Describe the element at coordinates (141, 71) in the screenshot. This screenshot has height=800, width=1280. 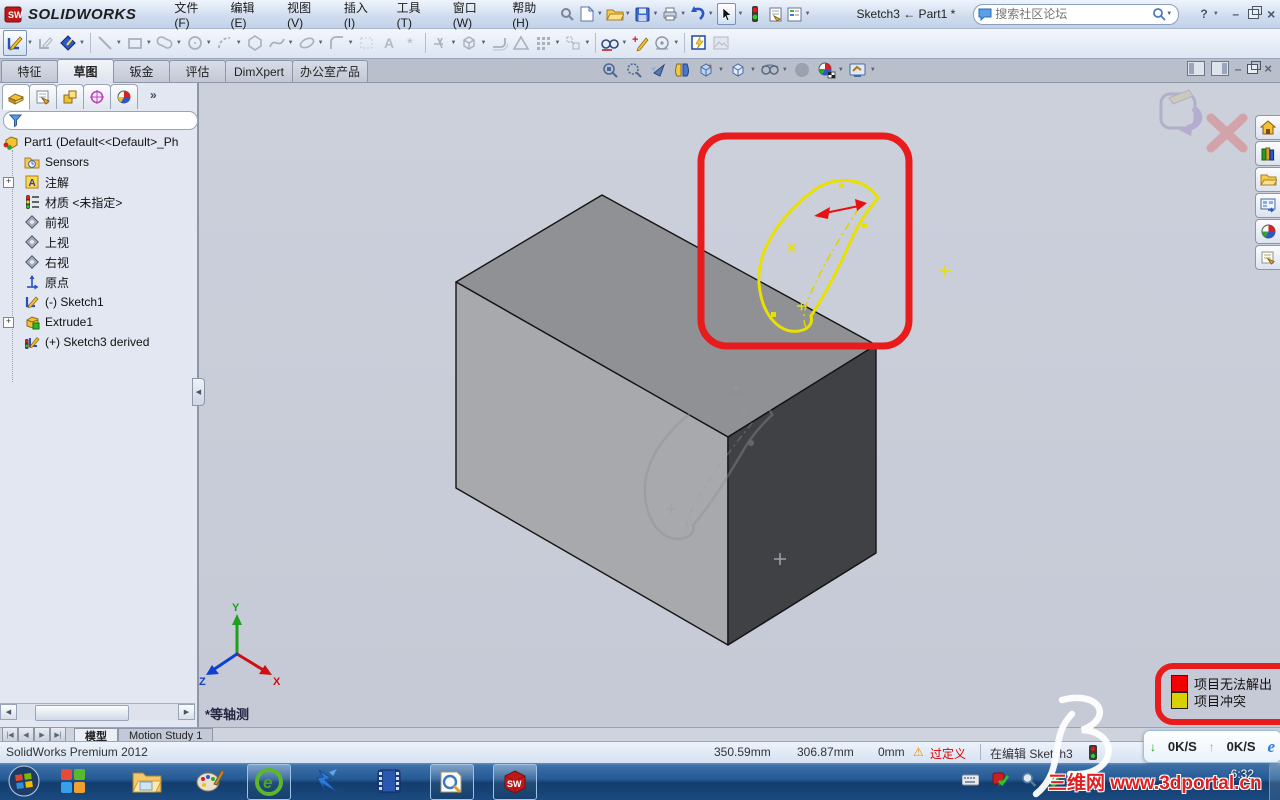
I see `tab-sheet-metal: 钣金` at that location.